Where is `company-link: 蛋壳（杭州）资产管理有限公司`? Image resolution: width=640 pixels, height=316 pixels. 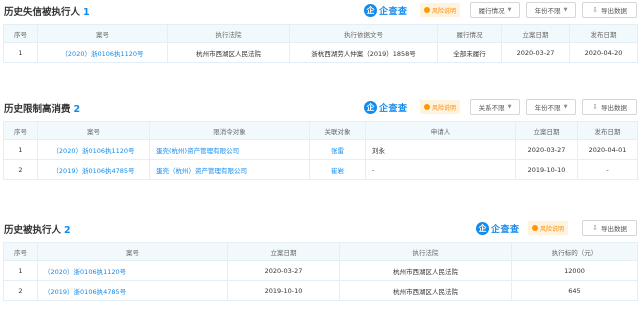 company-link: 蛋壳（杭州）资产管理有限公司 is located at coordinates (229, 169).